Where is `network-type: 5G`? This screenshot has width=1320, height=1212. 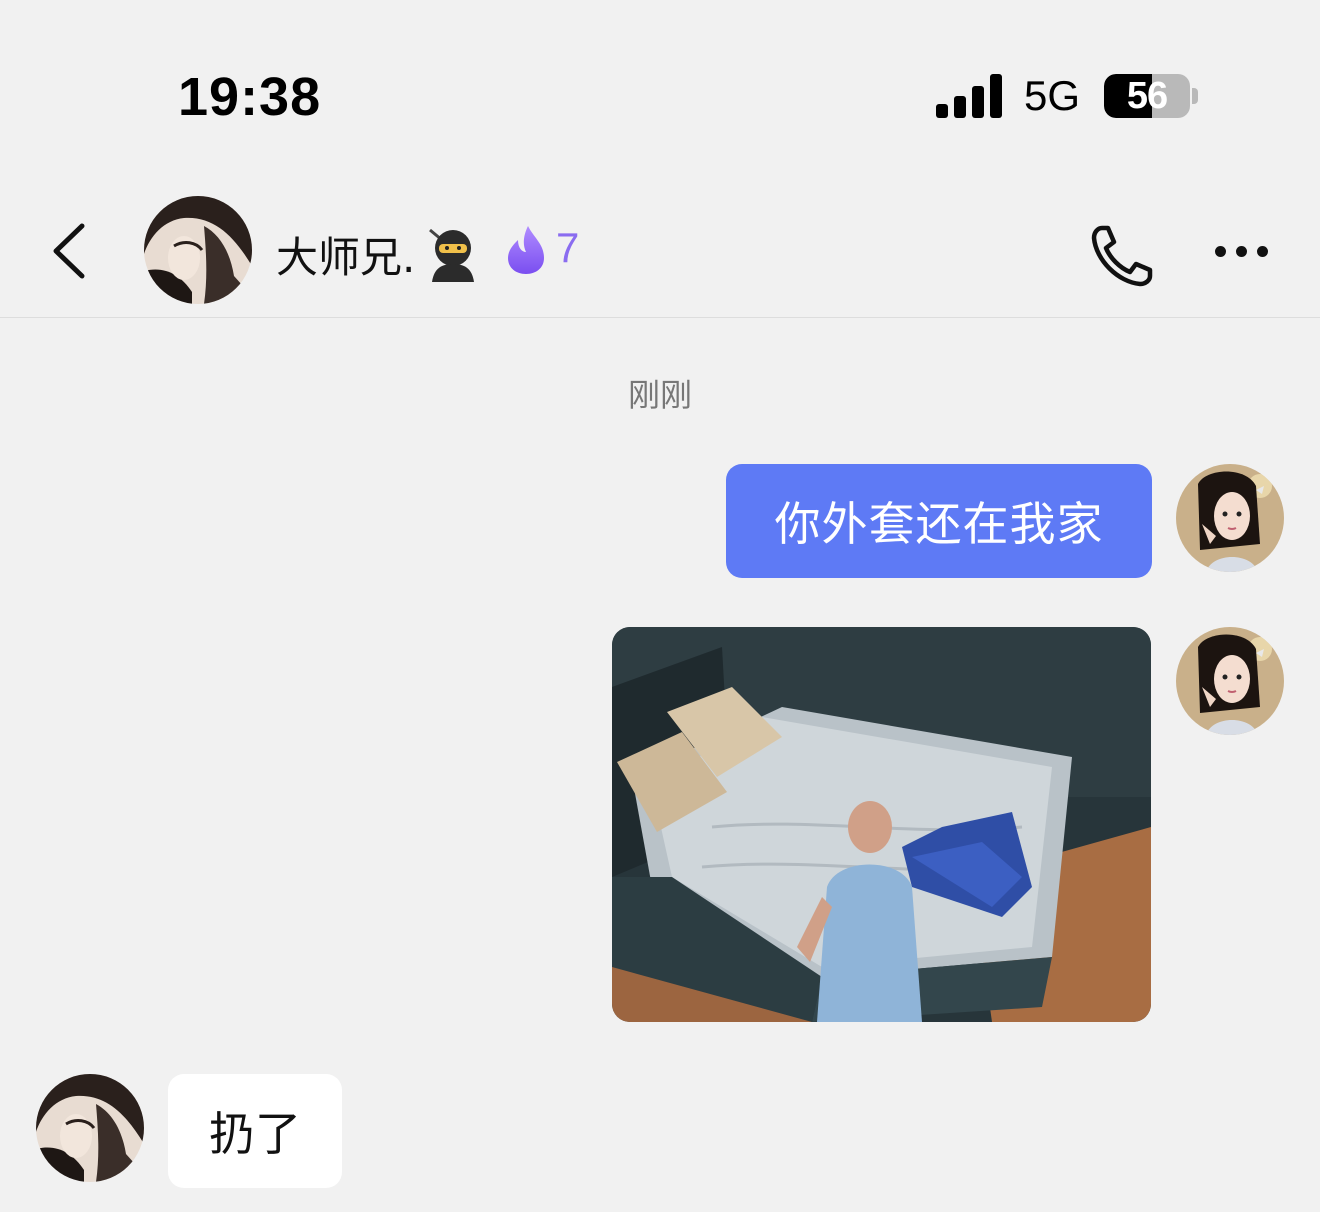 network-type: 5G is located at coordinates (1052, 95).